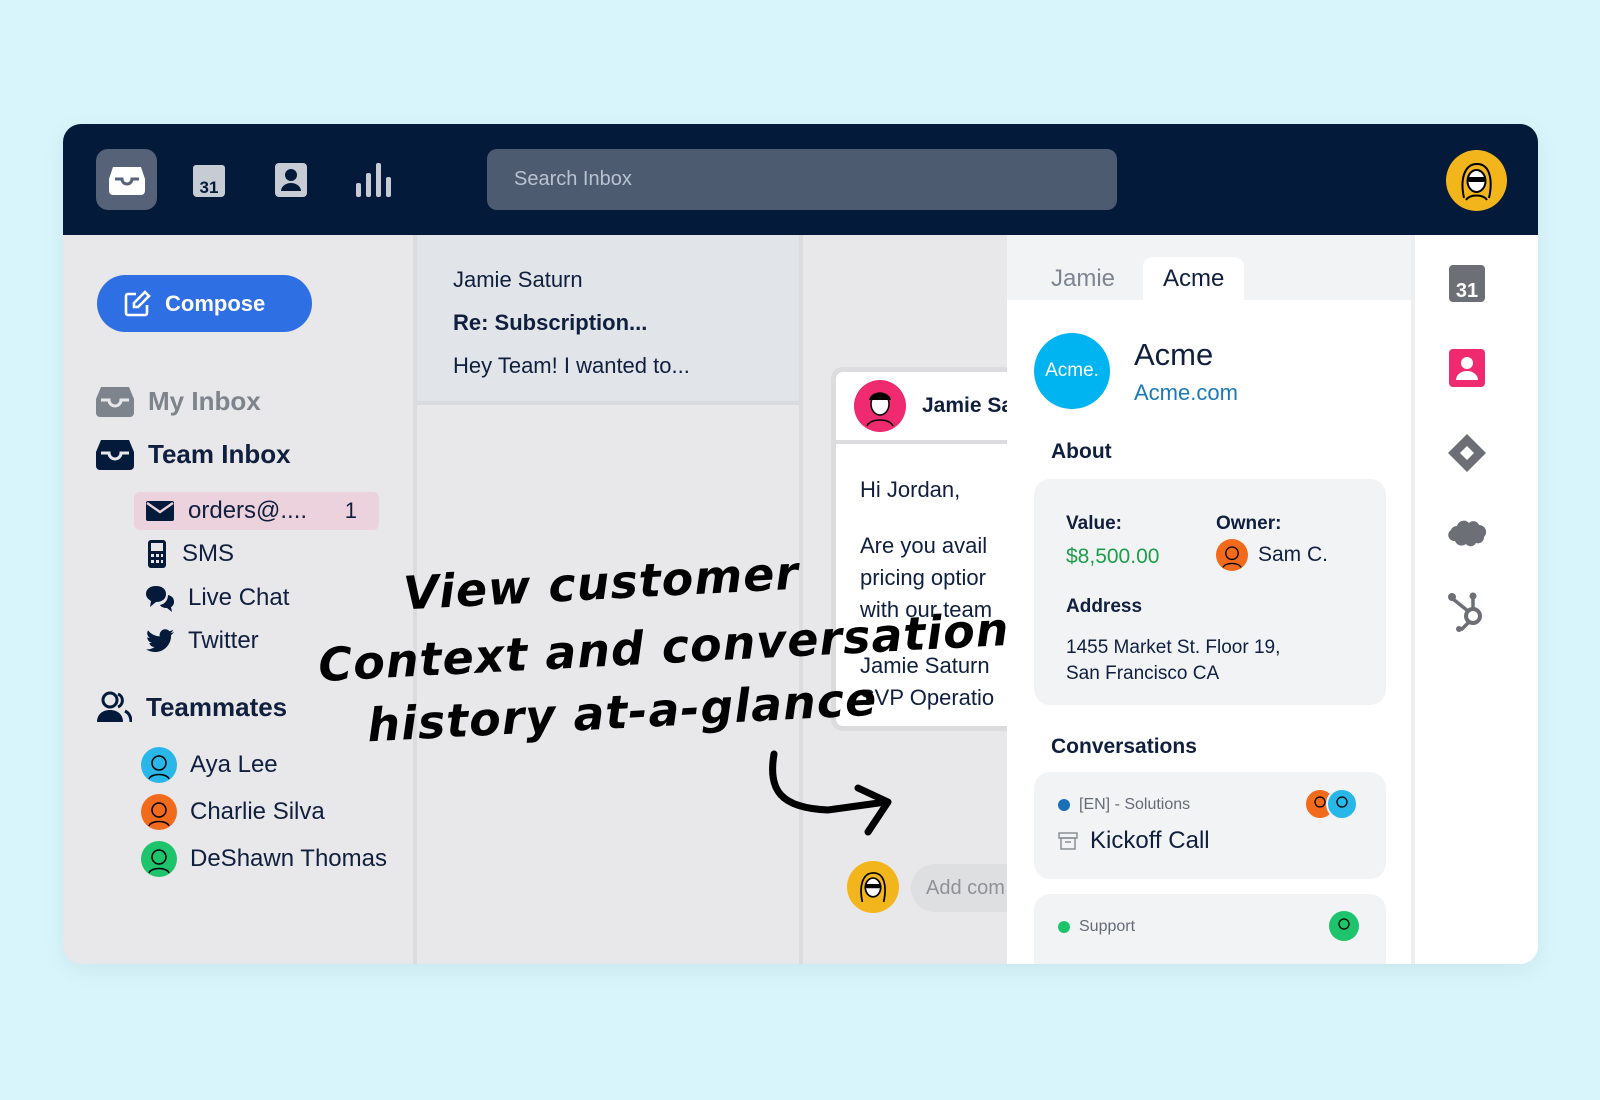 This screenshot has width=1600, height=1100. What do you see at coordinates (160, 599) in the screenshot?
I see `chat-icon` at bounding box center [160, 599].